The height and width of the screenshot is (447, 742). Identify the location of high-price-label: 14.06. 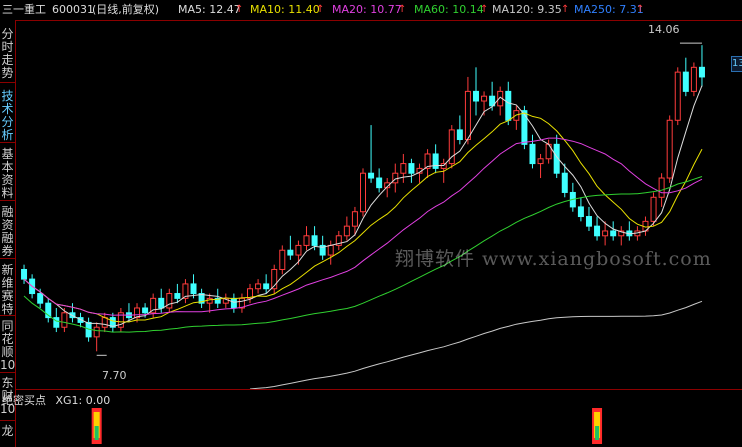
(664, 29).